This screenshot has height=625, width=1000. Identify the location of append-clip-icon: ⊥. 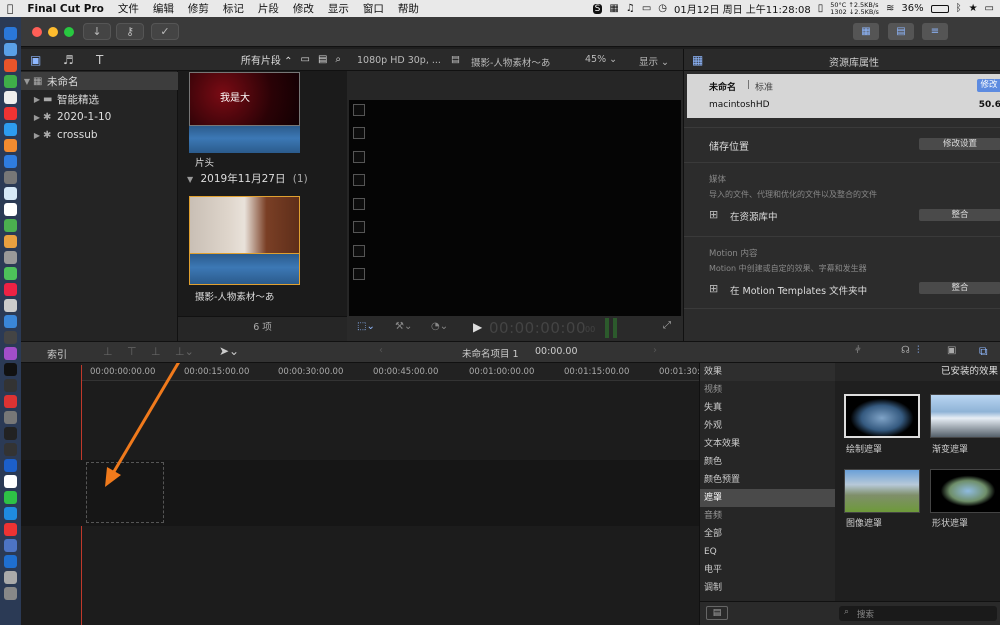
(156, 351).